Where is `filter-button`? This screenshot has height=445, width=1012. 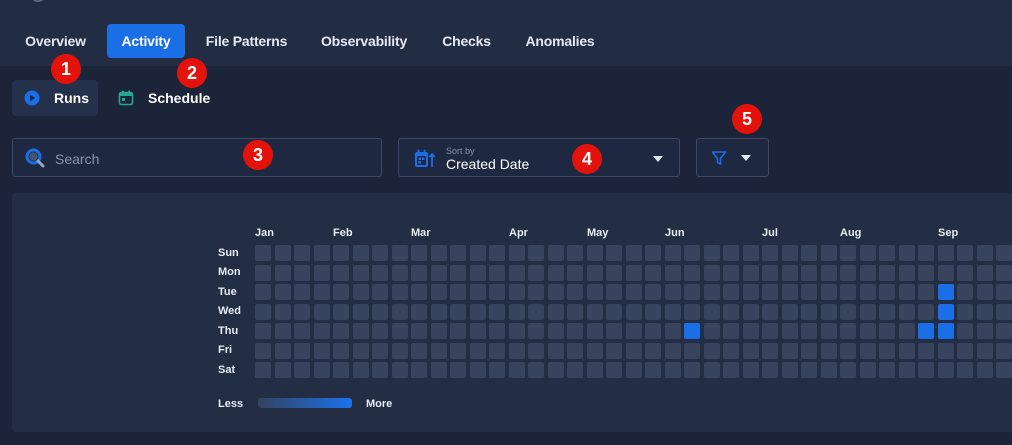
filter-button is located at coordinates (732, 157).